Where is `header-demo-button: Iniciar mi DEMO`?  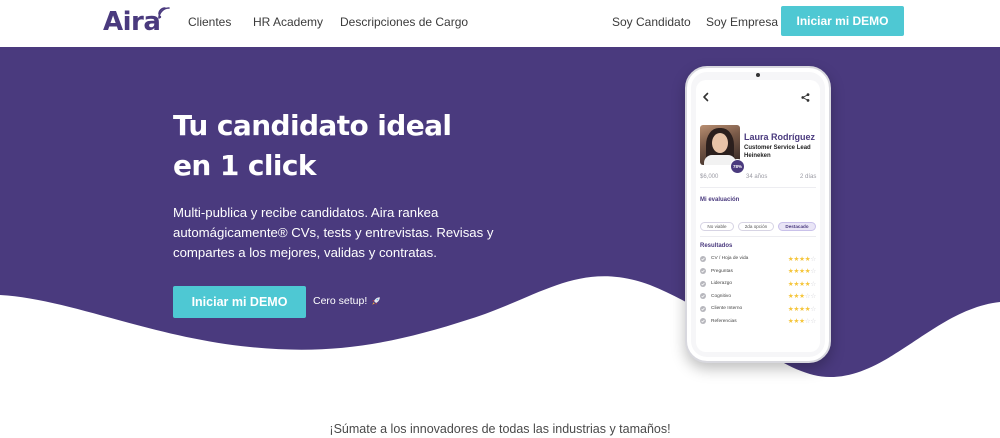
header-demo-button: Iniciar mi DEMO is located at coordinates (842, 21).